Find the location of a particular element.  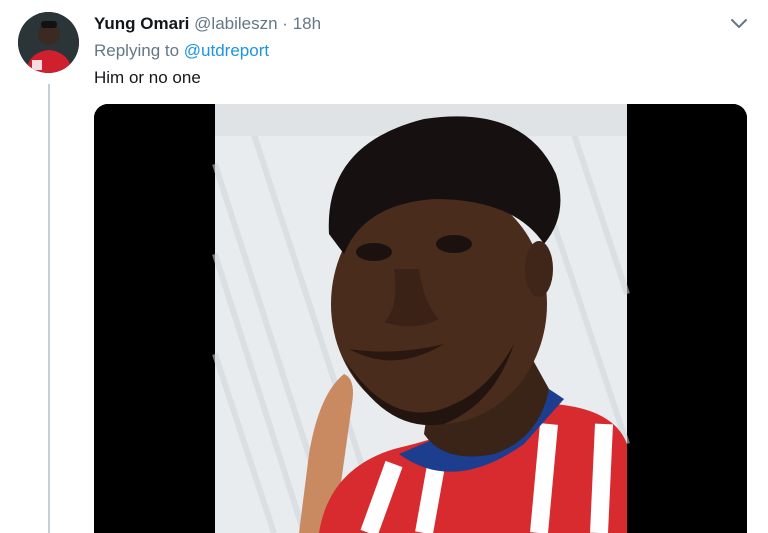

thread-line is located at coordinates (49, 308).